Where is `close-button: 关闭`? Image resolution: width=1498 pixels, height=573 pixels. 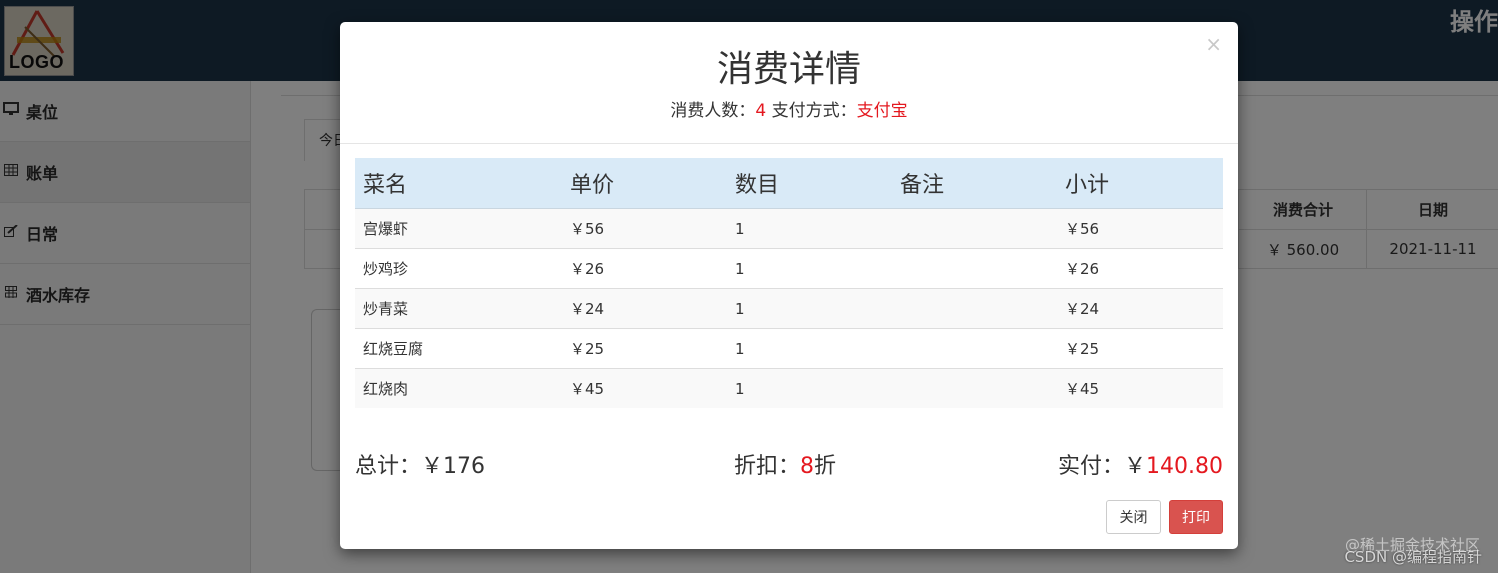 close-button: 关闭 is located at coordinates (1133, 517).